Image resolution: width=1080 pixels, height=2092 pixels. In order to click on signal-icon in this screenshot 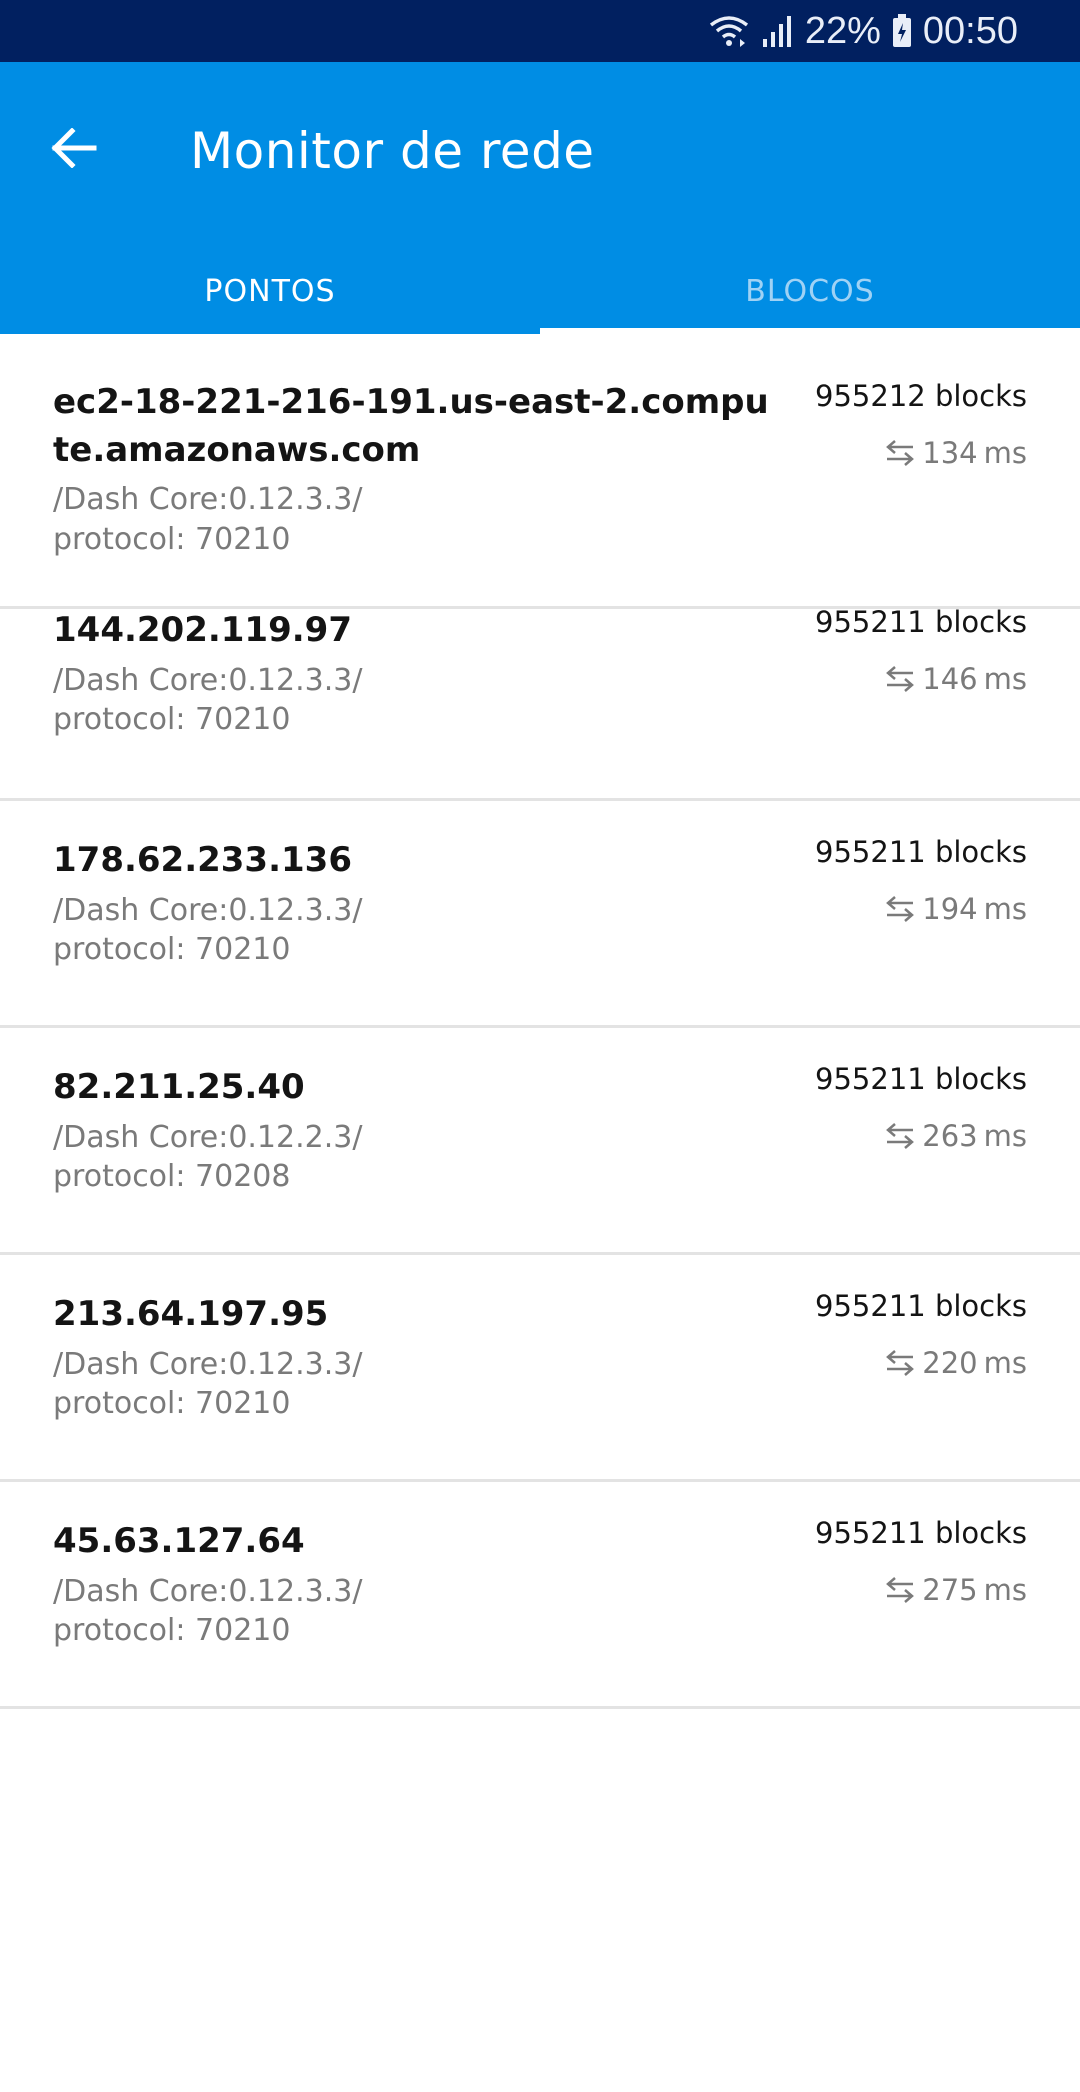, I will do `click(778, 31)`.